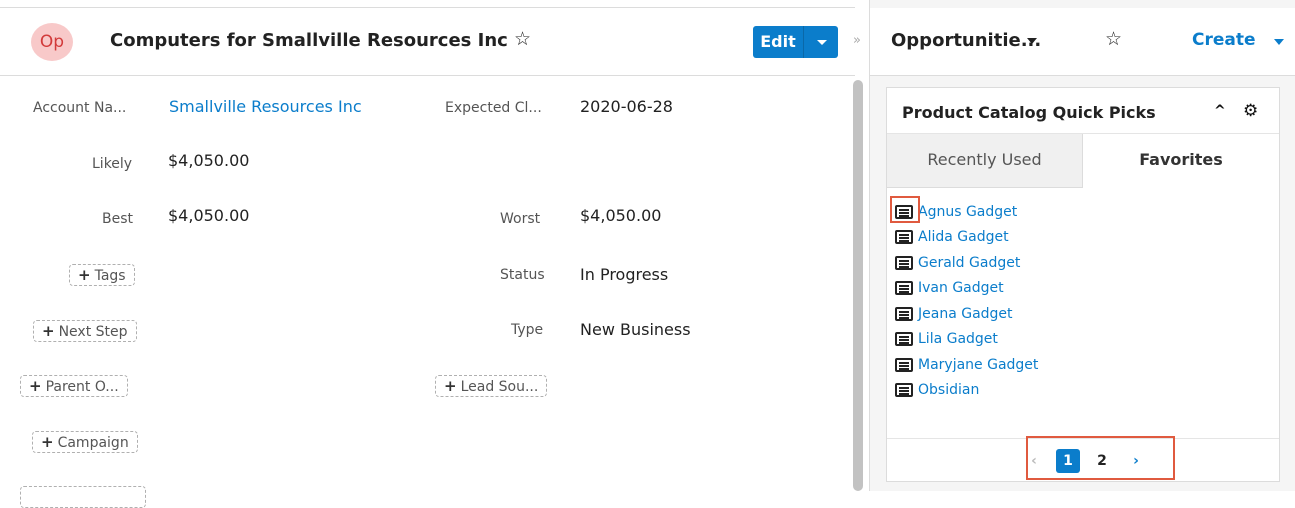  I want to click on create-button: Create, so click(1224, 40).